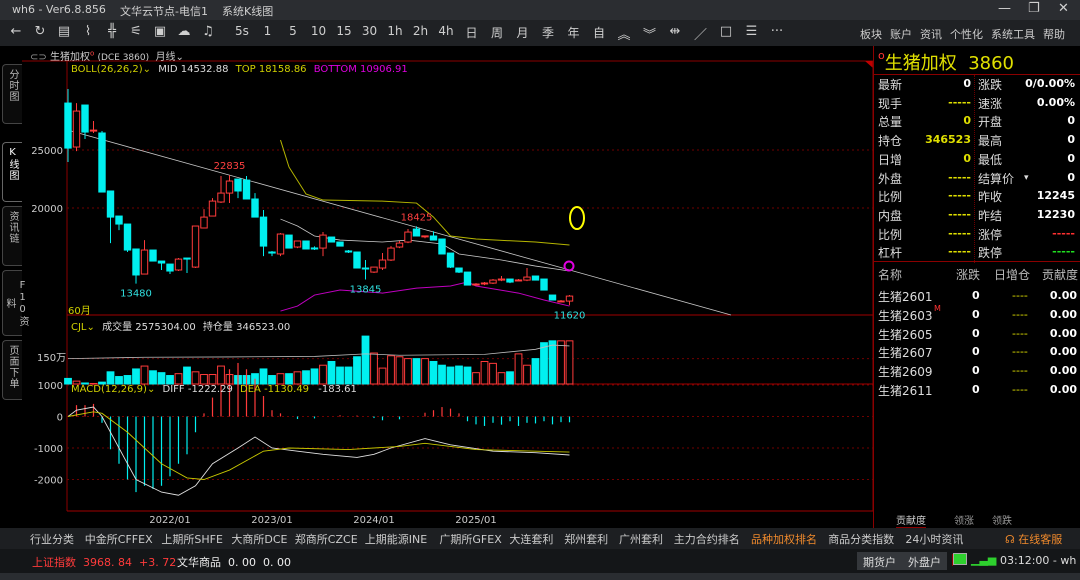  What do you see at coordinates (192, 539) in the screenshot?
I see `nav-item-2: 上期所SHFE` at bounding box center [192, 539].